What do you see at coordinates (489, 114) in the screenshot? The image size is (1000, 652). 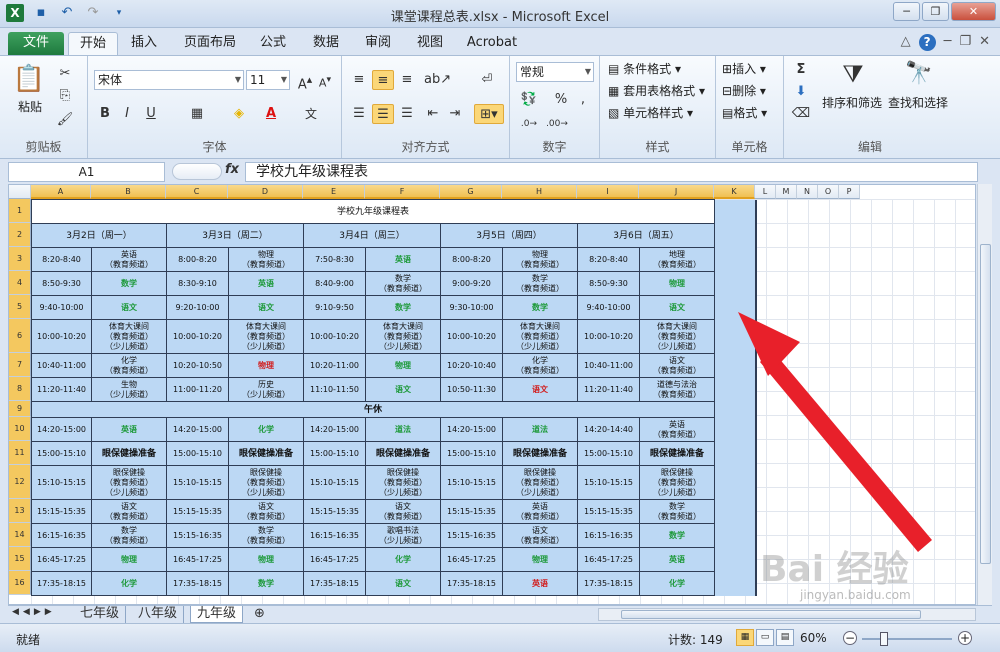 I see `merge-center-icon: ⊞▾` at bounding box center [489, 114].